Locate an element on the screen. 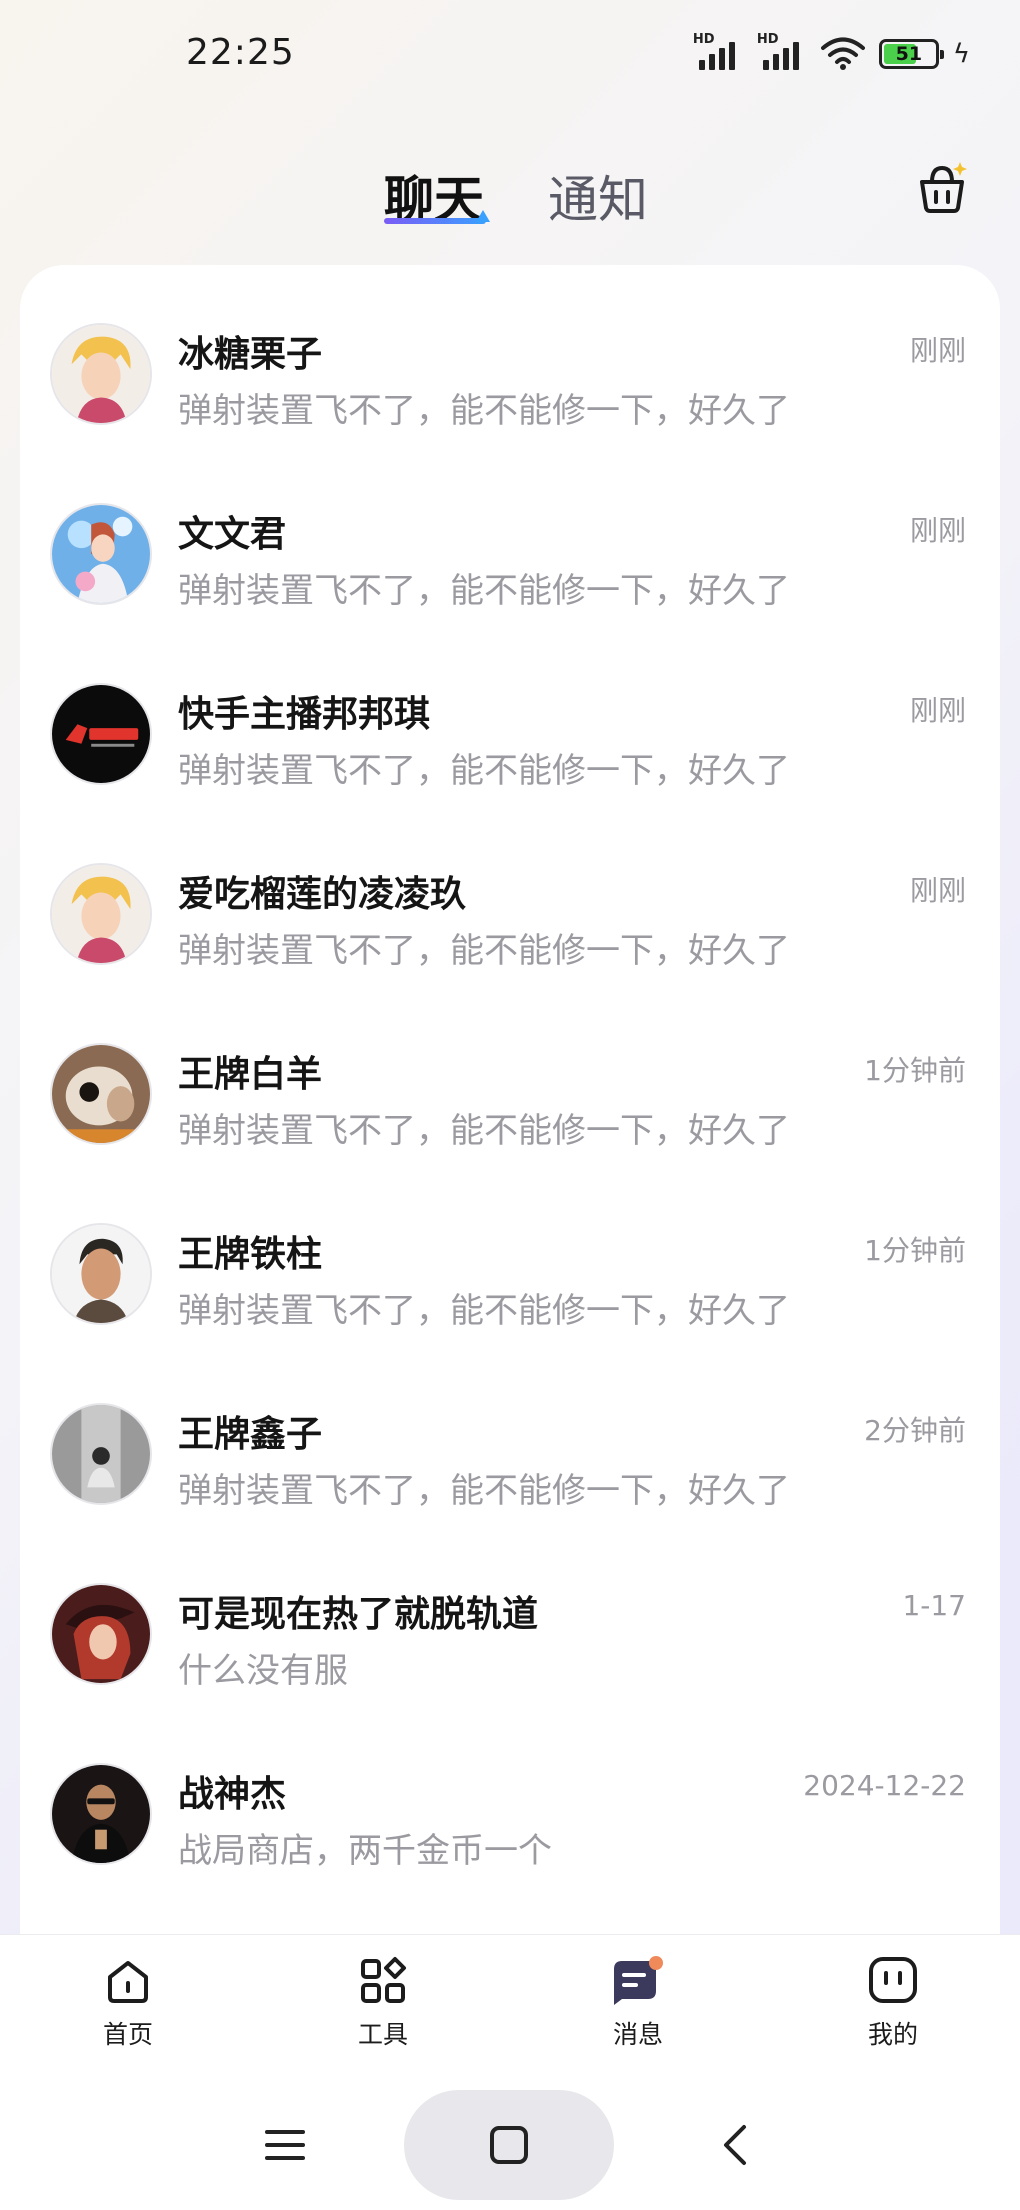 The width and height of the screenshot is (1020, 2210). cellular-signal-2-icon: HD is located at coordinates (782, 52).